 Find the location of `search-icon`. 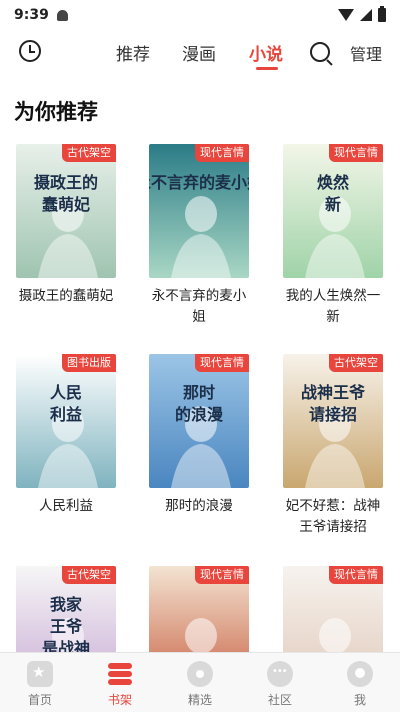

search-icon is located at coordinates (320, 52).